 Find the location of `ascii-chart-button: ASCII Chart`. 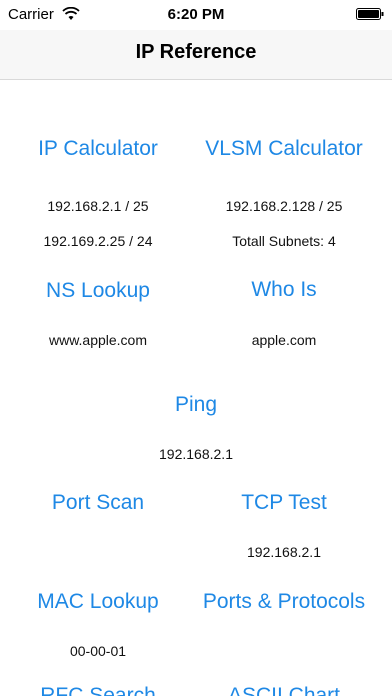

ascii-chart-button: ASCII Chart is located at coordinates (284, 690).